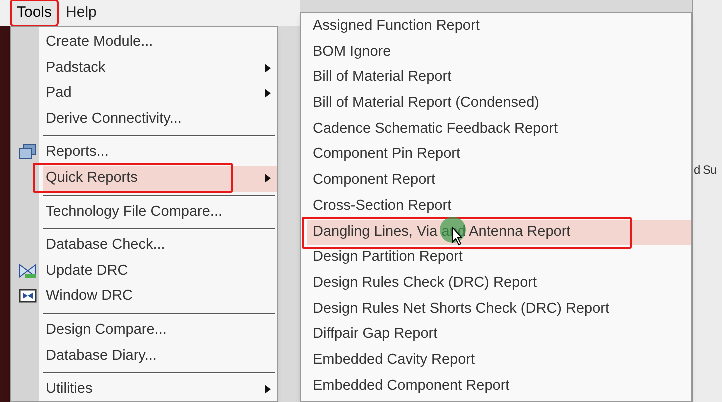 The width and height of the screenshot is (722, 402). Describe the element at coordinates (499, 258) in the screenshot. I see `menu-item: Design Partition Report` at that location.